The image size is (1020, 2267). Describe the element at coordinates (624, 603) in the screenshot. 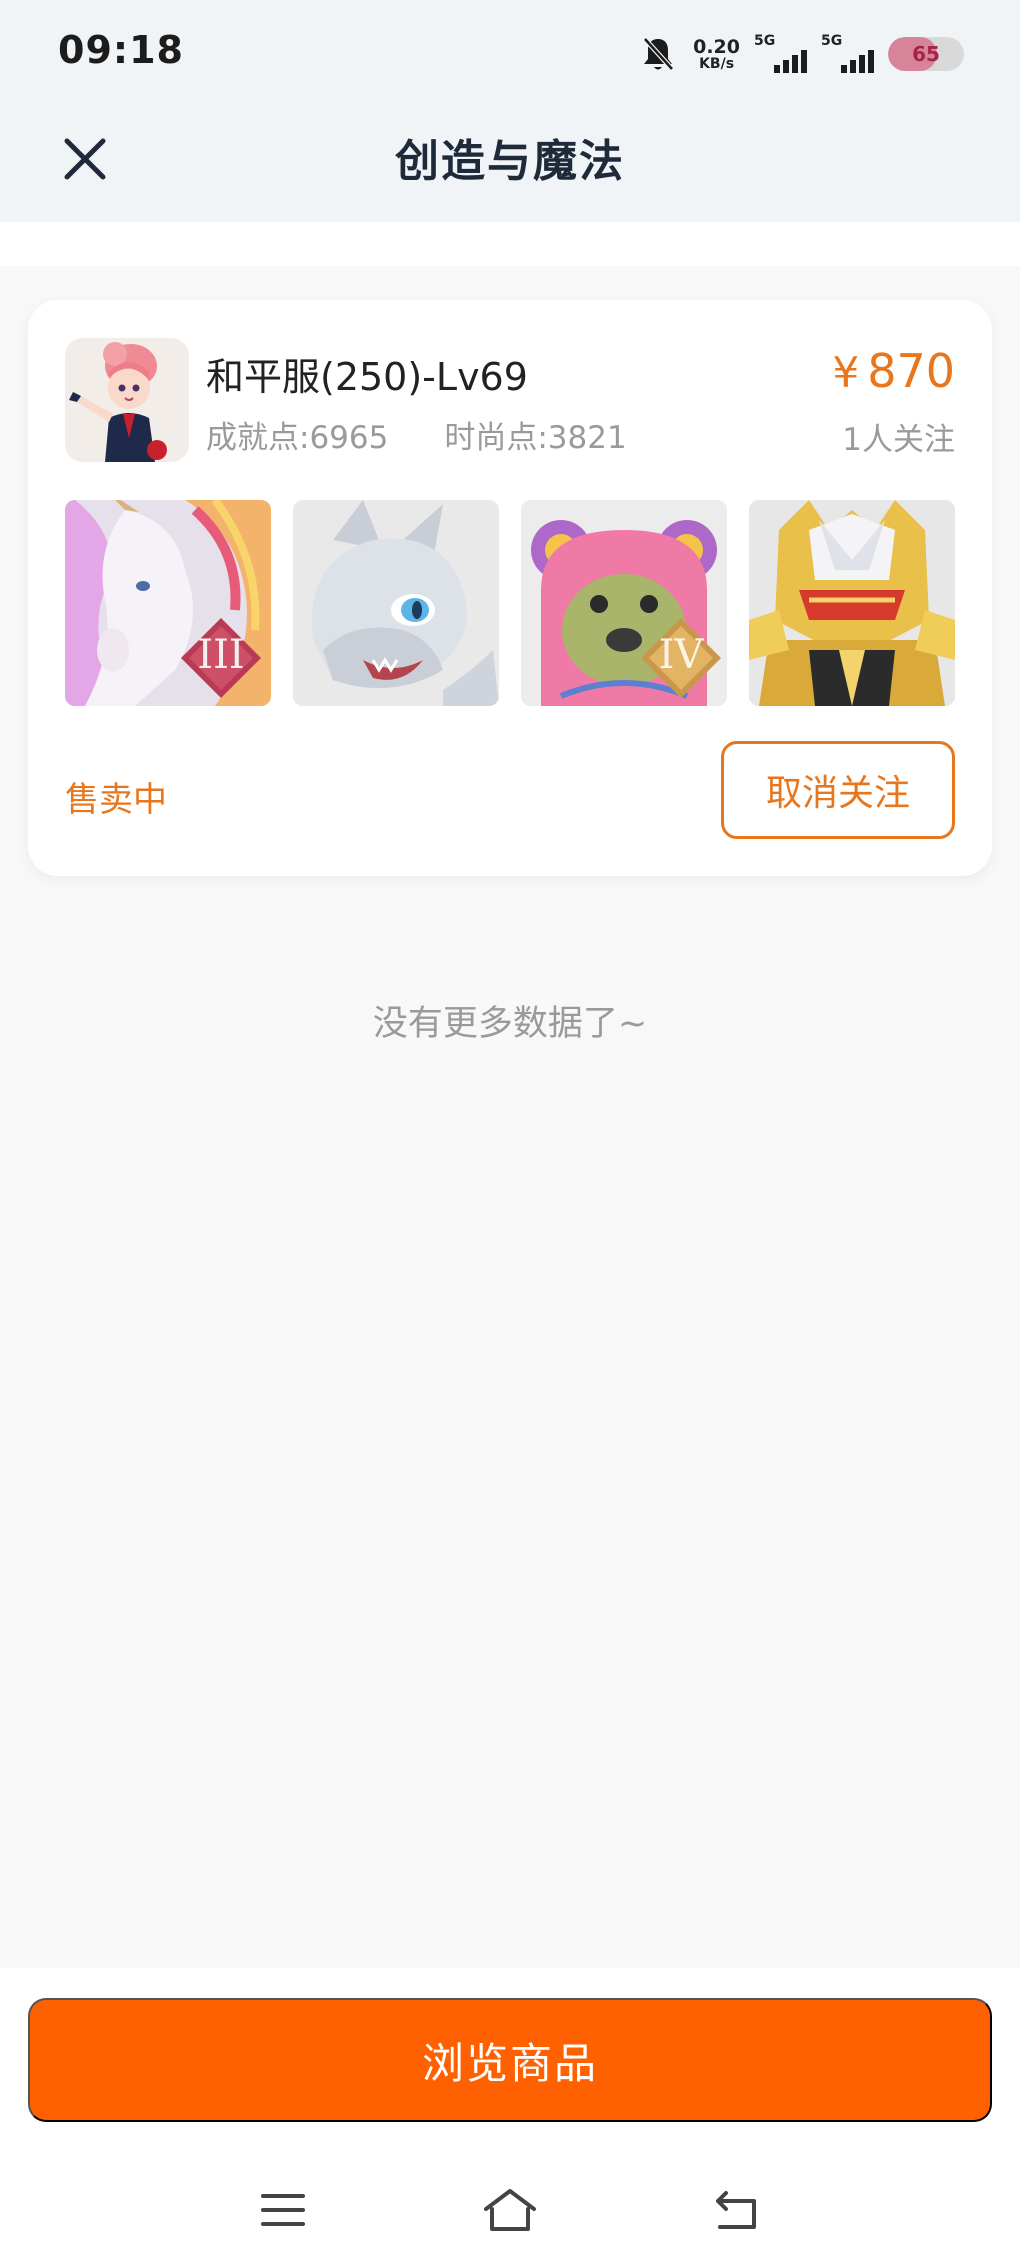

I see `thumbnail-pink-bear: IV` at that location.